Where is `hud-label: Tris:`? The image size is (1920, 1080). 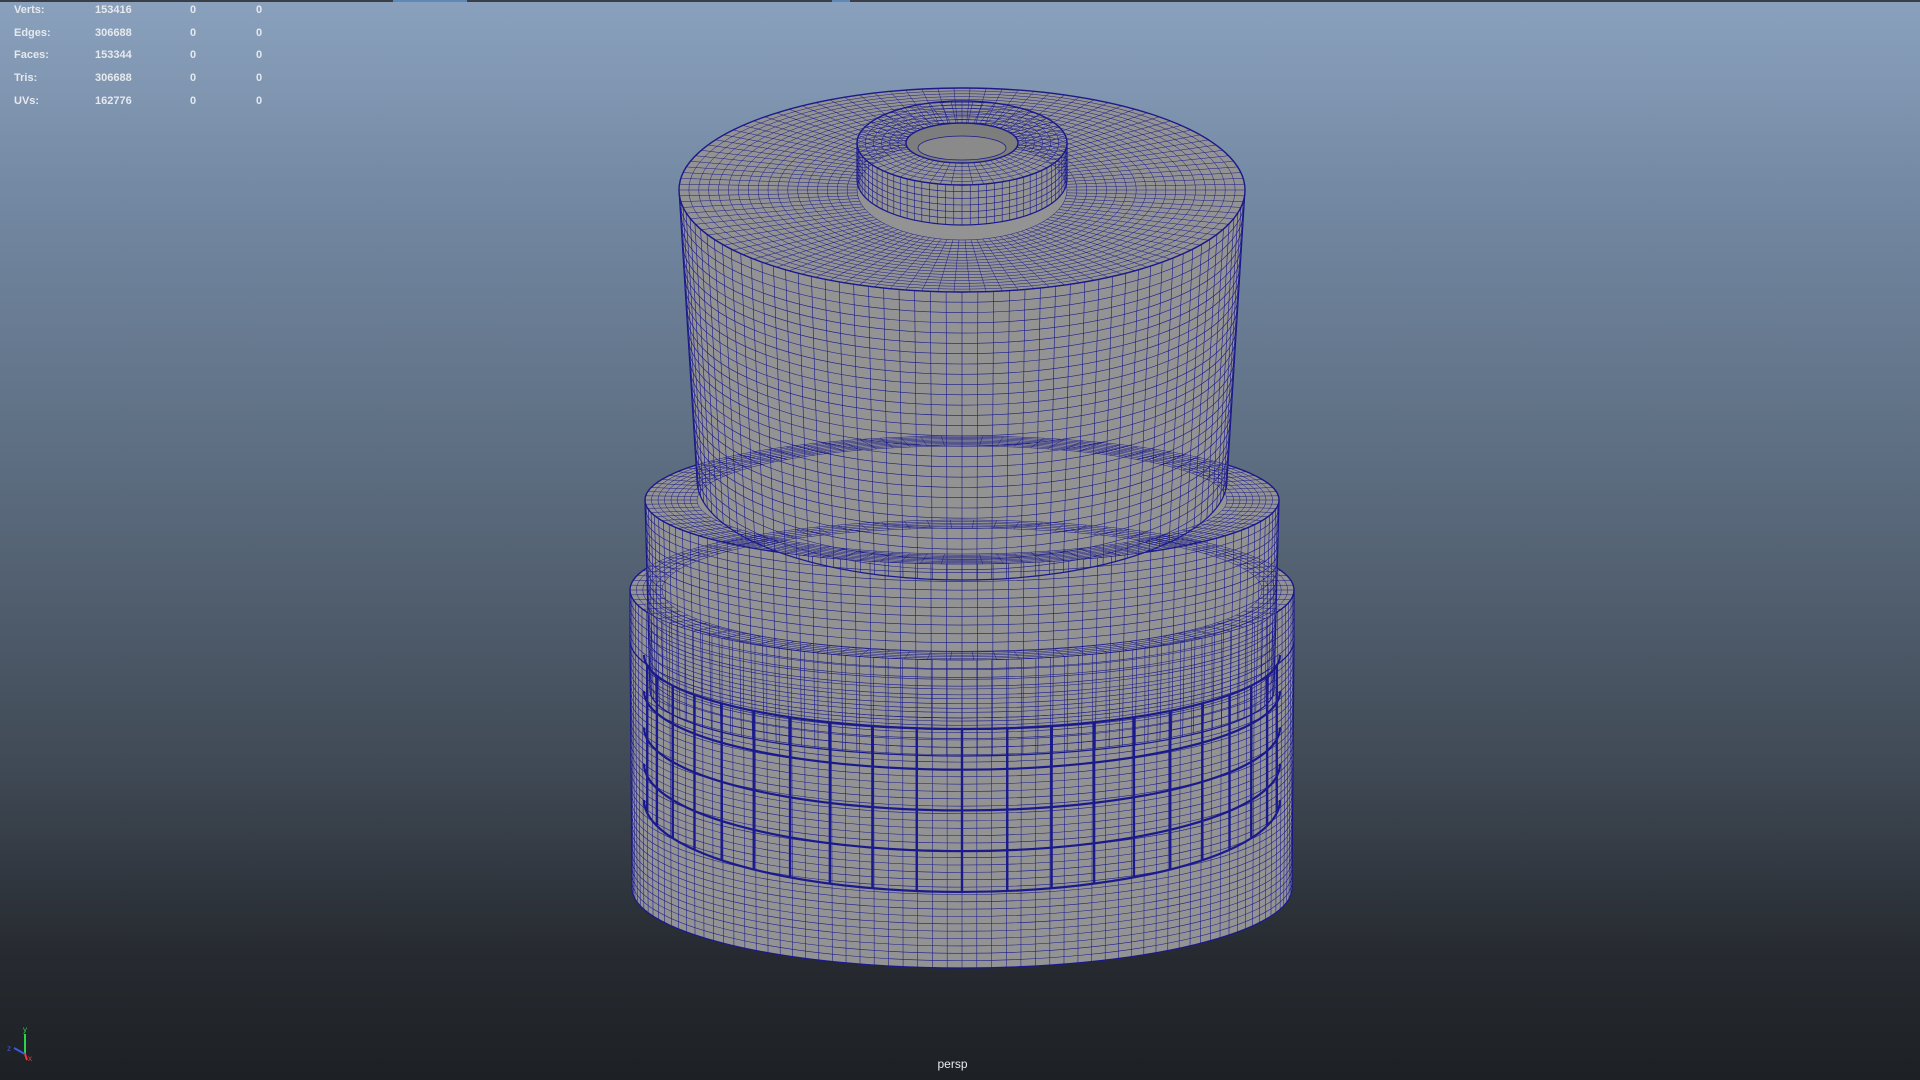 hud-label: Tris: is located at coordinates (26, 78).